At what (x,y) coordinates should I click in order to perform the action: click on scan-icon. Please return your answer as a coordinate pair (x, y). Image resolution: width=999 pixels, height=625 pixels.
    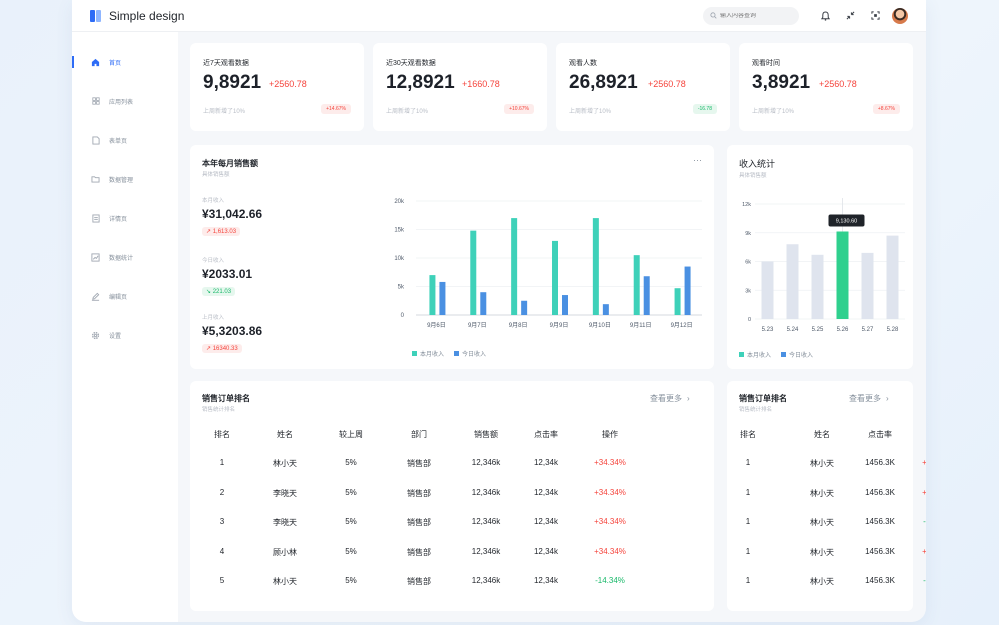
    Looking at the image, I should click on (875, 16).